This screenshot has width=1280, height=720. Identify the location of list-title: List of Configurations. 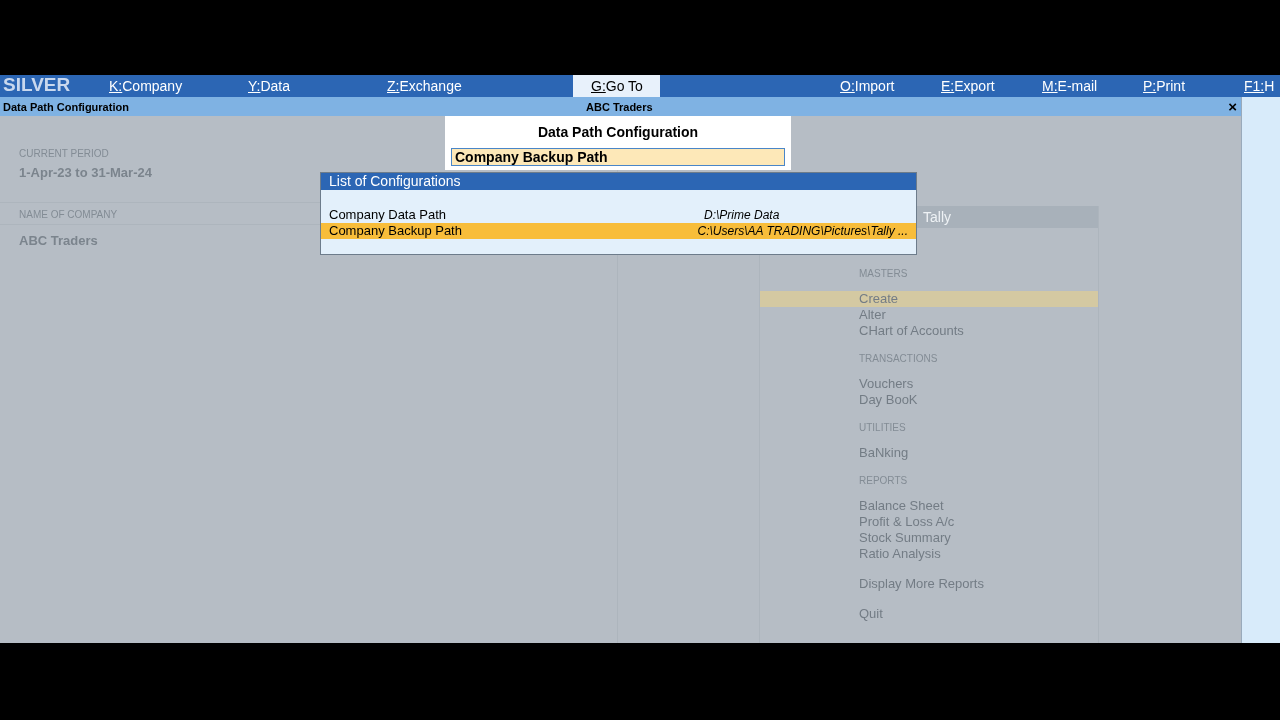
(618, 181).